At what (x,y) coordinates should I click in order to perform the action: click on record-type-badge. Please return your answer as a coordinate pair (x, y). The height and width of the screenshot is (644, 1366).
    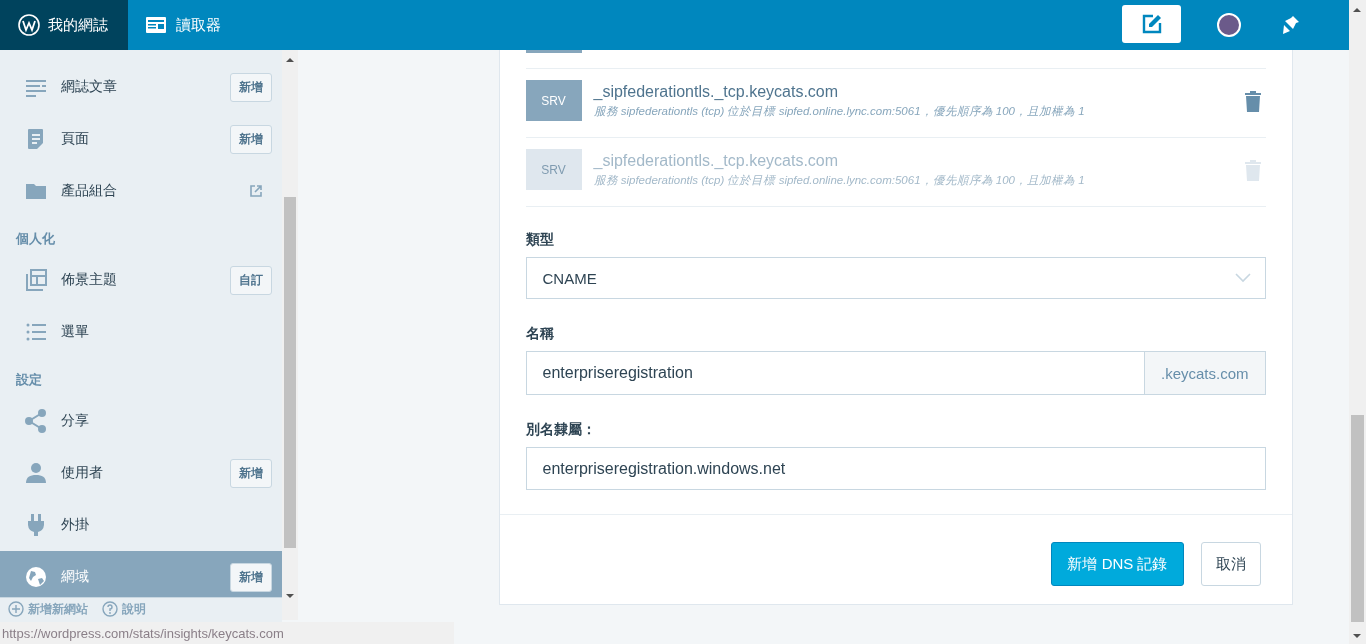
    Looking at the image, I should click on (553, 51).